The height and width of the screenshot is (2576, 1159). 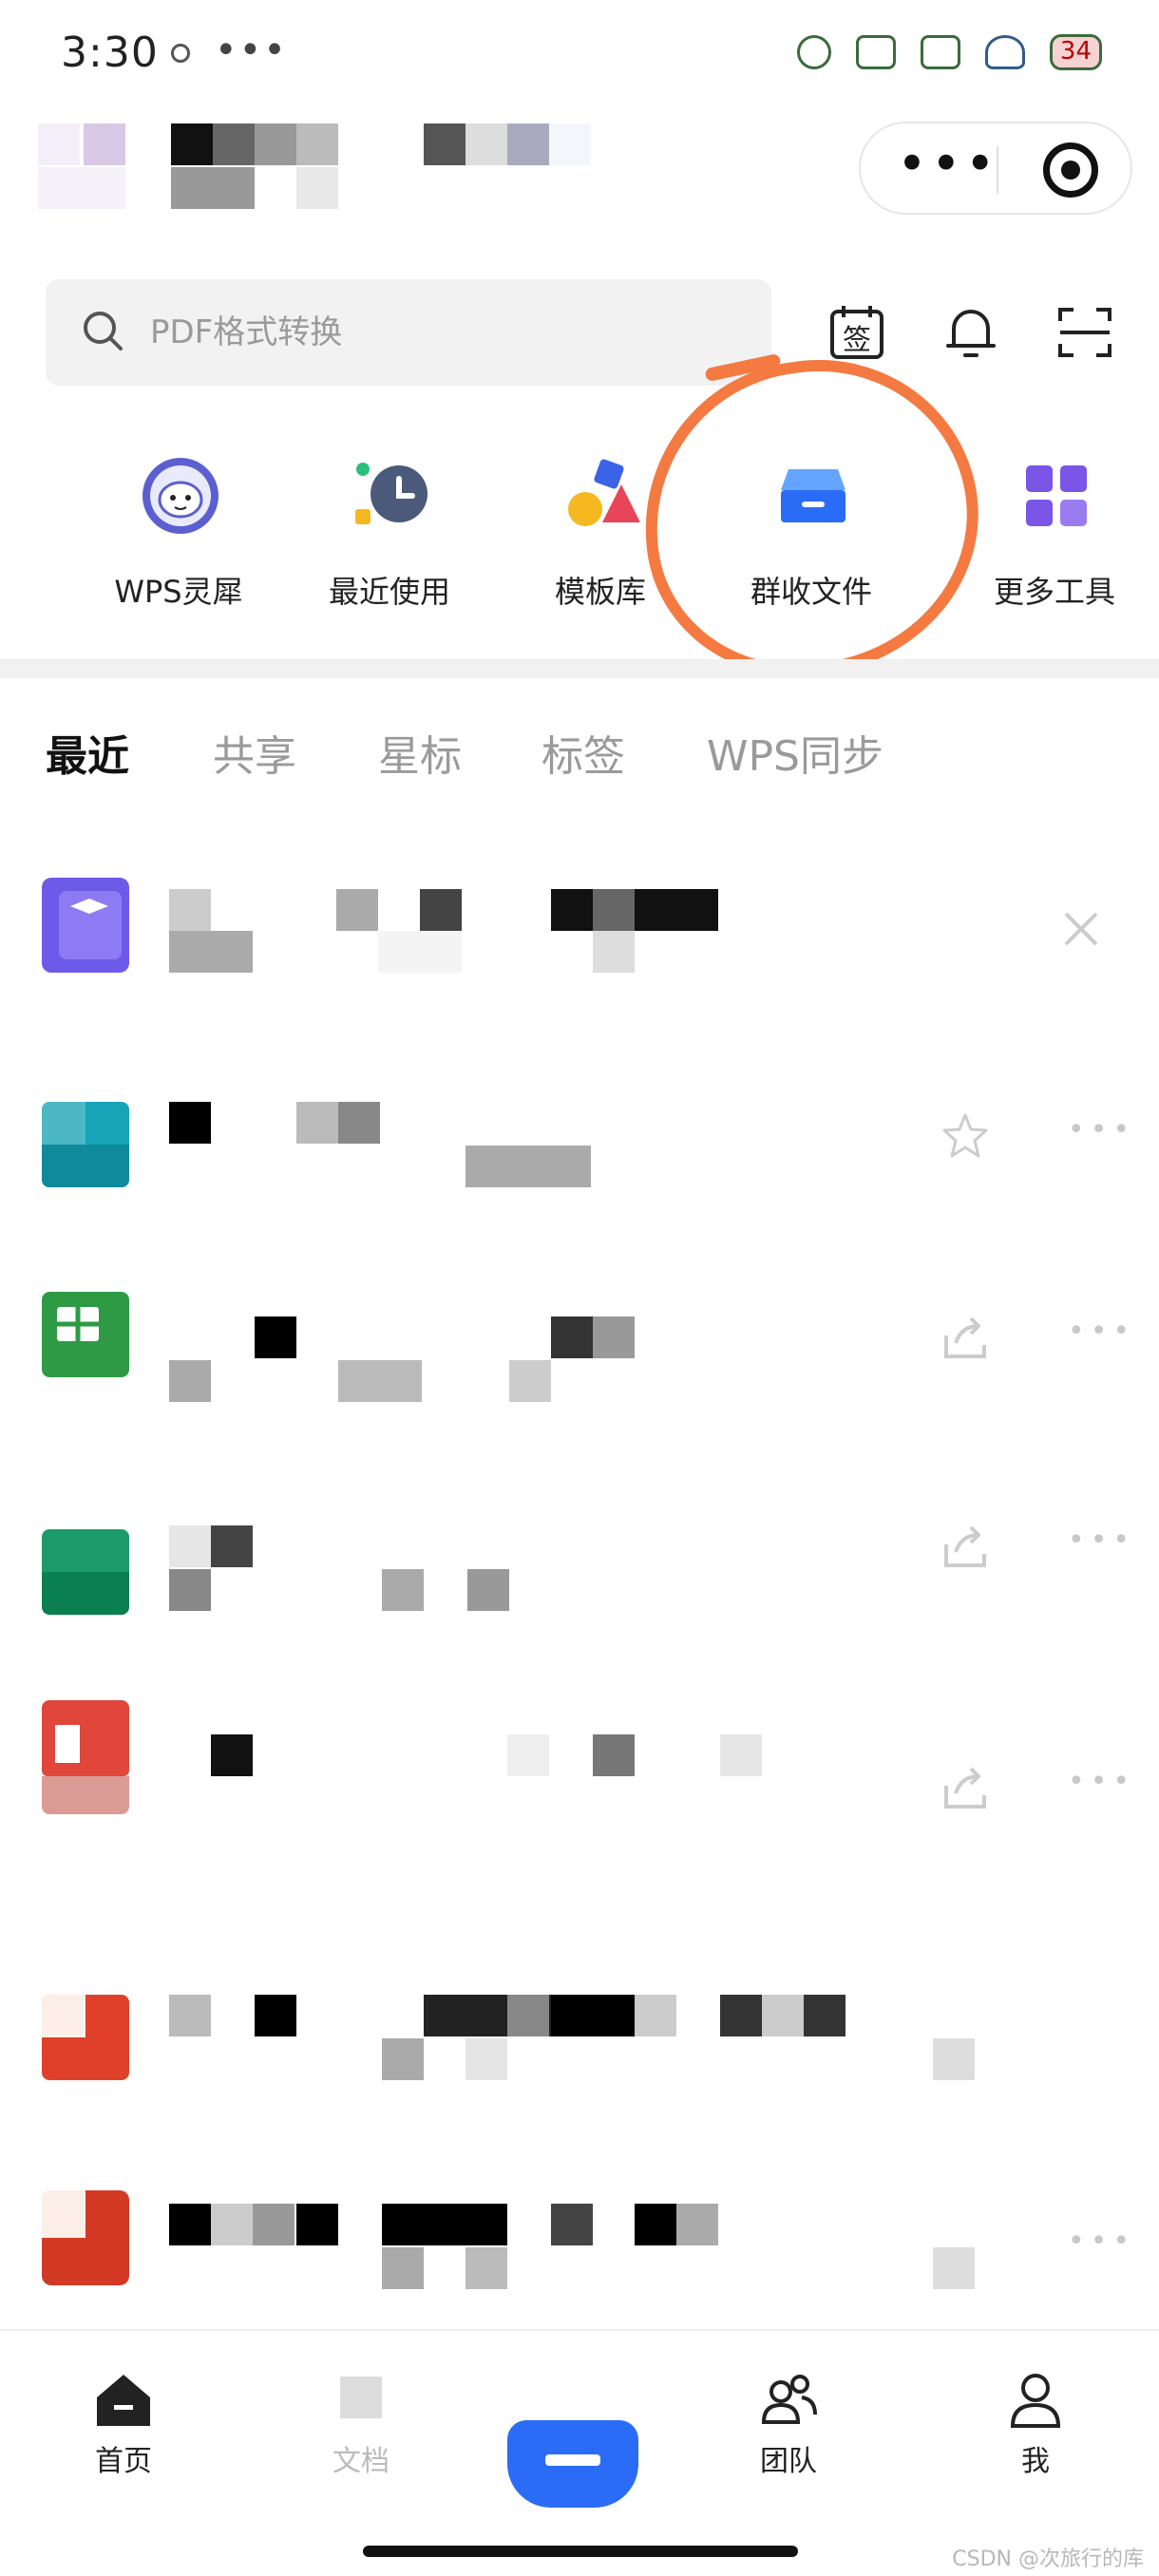 What do you see at coordinates (948, 164) in the screenshot?
I see `capsule-more-button: •••` at bounding box center [948, 164].